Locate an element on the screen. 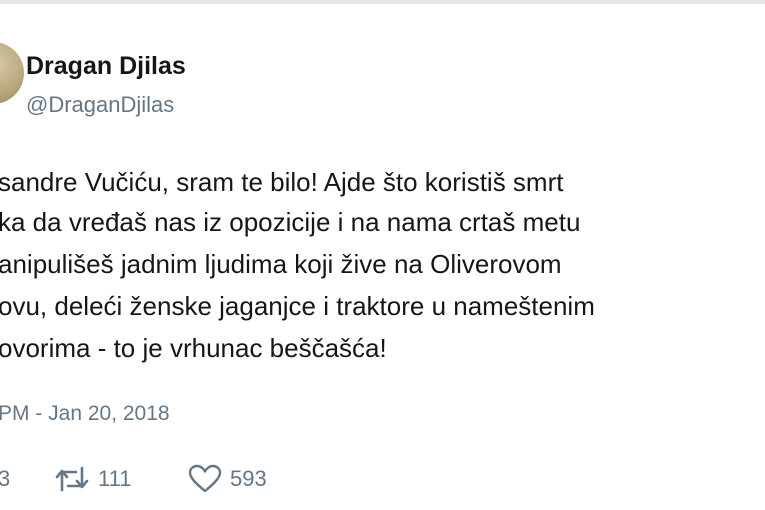  retweet-button: 111 is located at coordinates (92, 479).